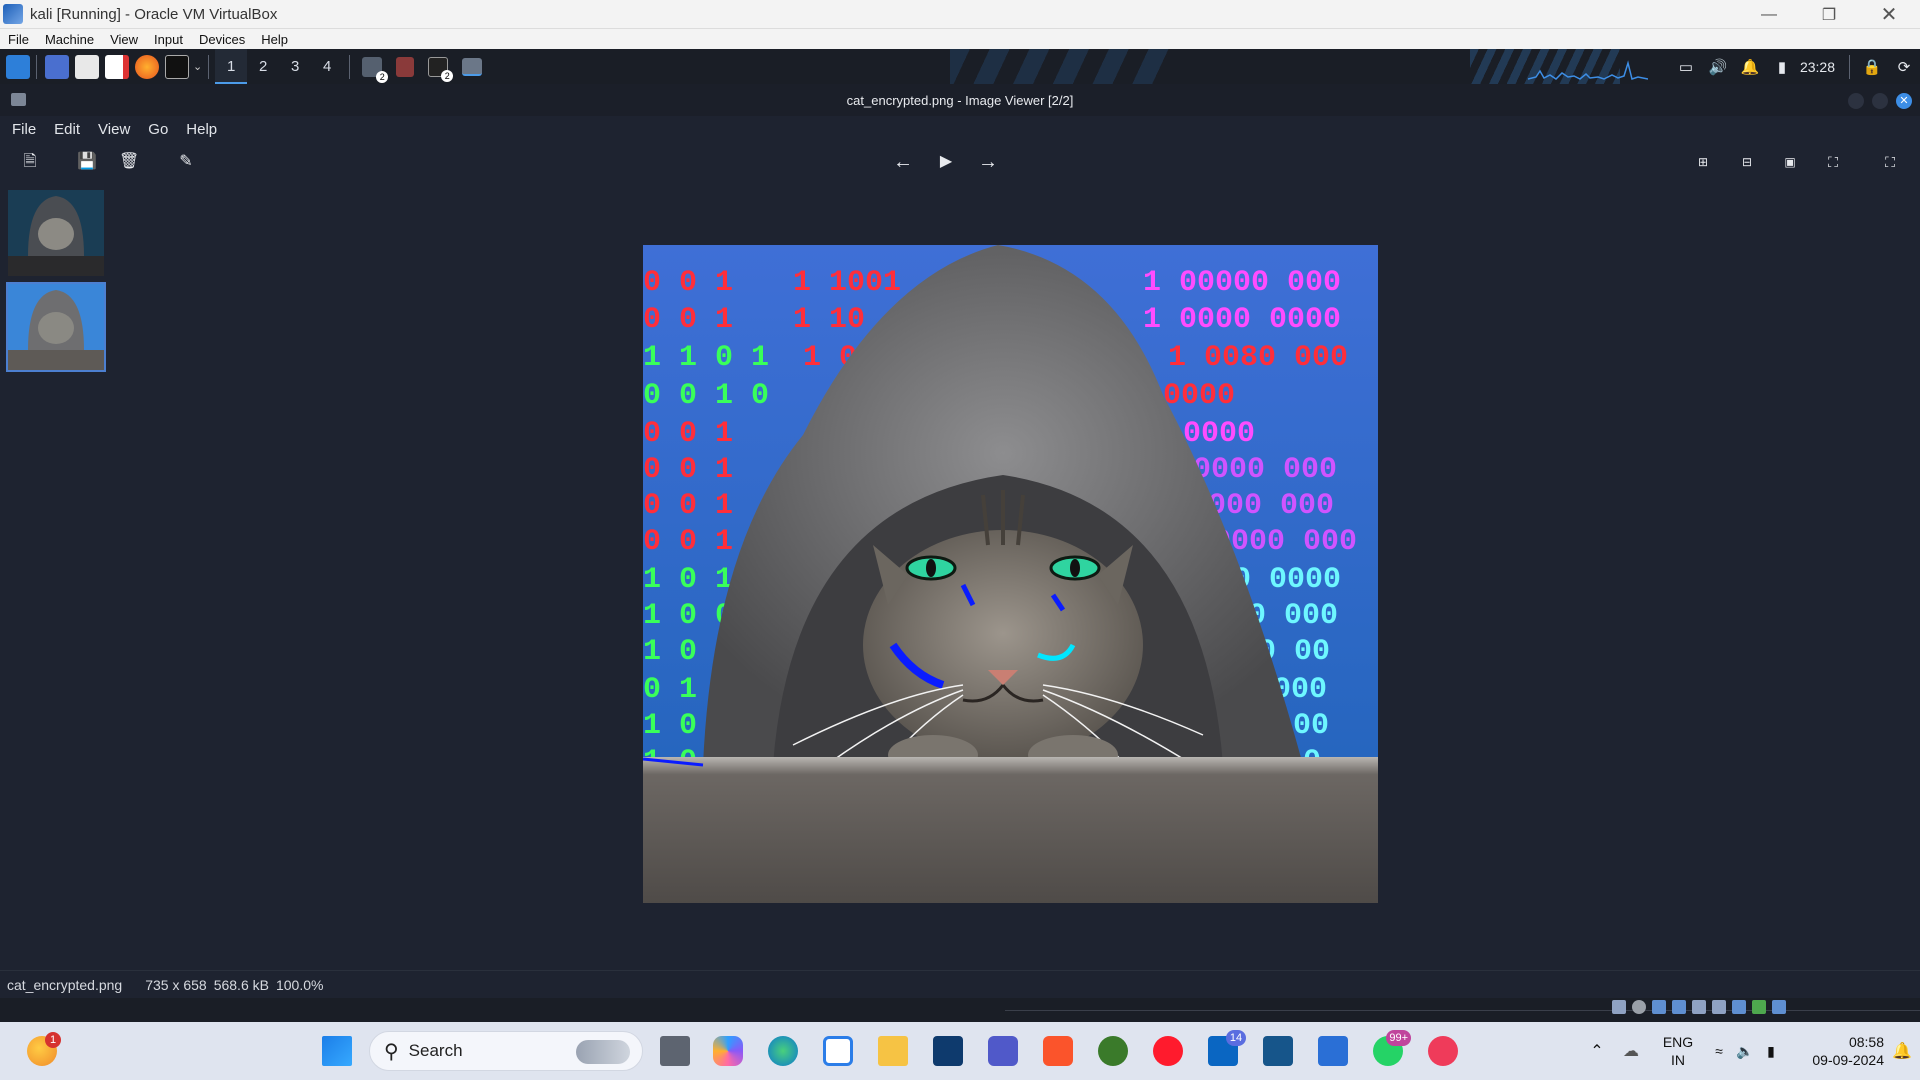 The image size is (1920, 1080). I want to click on terminal-task-icon: 2, so click(441, 69).